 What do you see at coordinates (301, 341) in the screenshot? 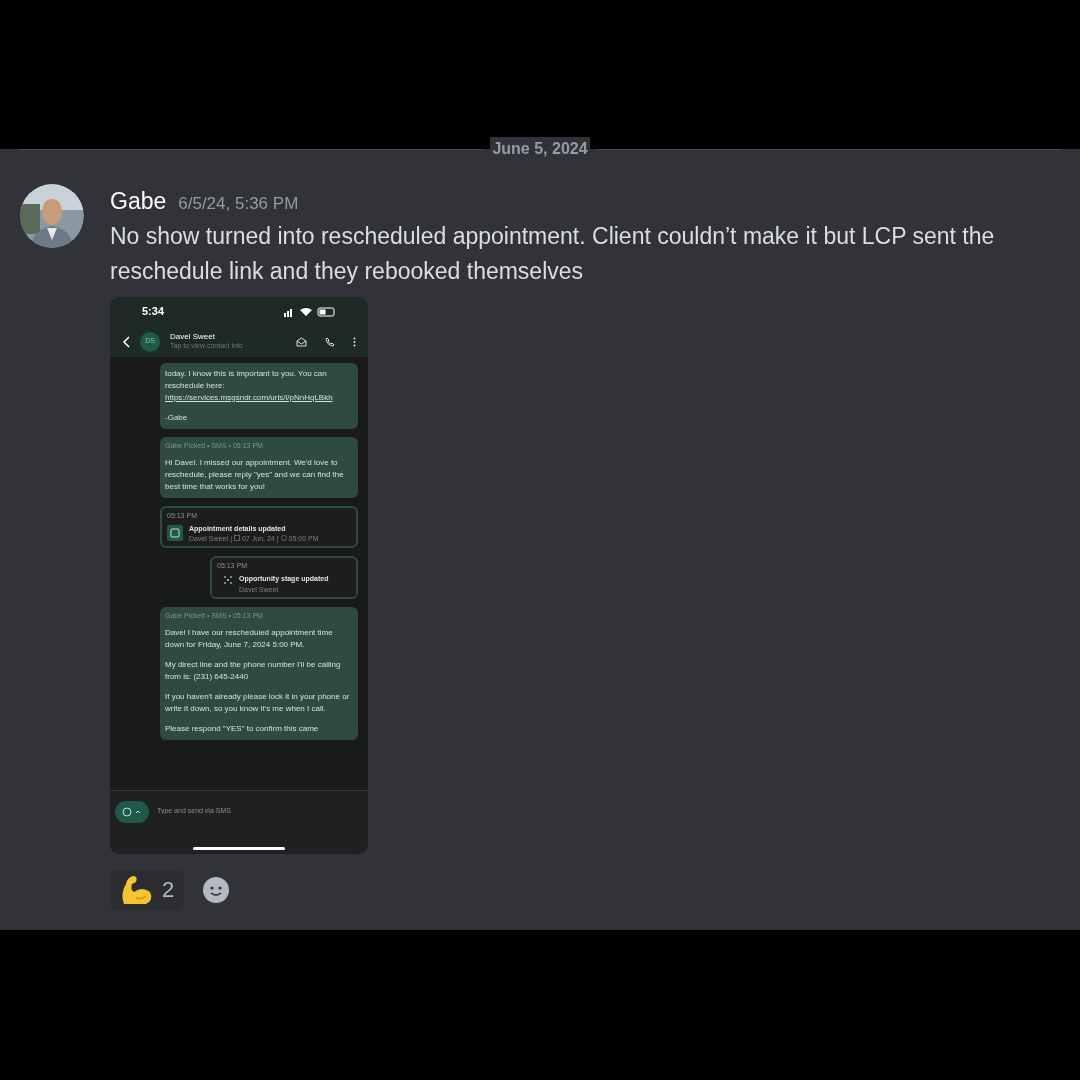
I see `mail-icon` at bounding box center [301, 341].